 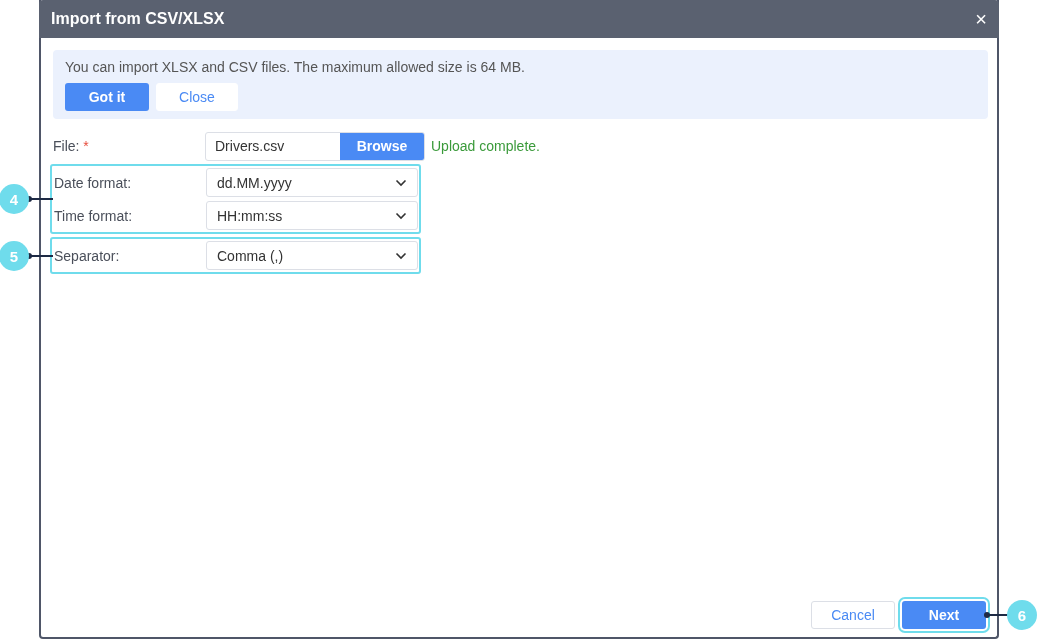 What do you see at coordinates (981, 19) in the screenshot?
I see `close-button: ×` at bounding box center [981, 19].